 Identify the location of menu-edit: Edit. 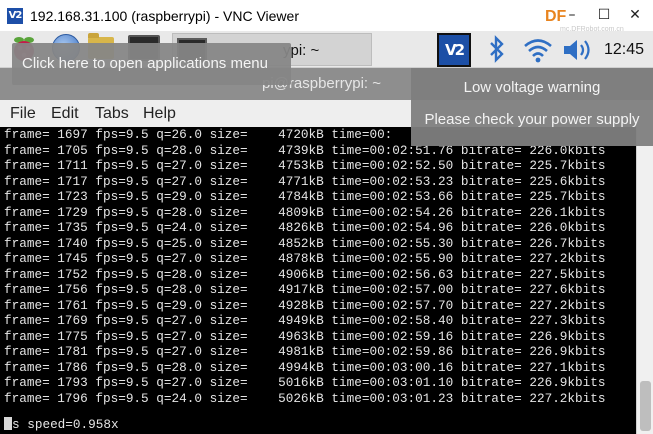
(65, 114).